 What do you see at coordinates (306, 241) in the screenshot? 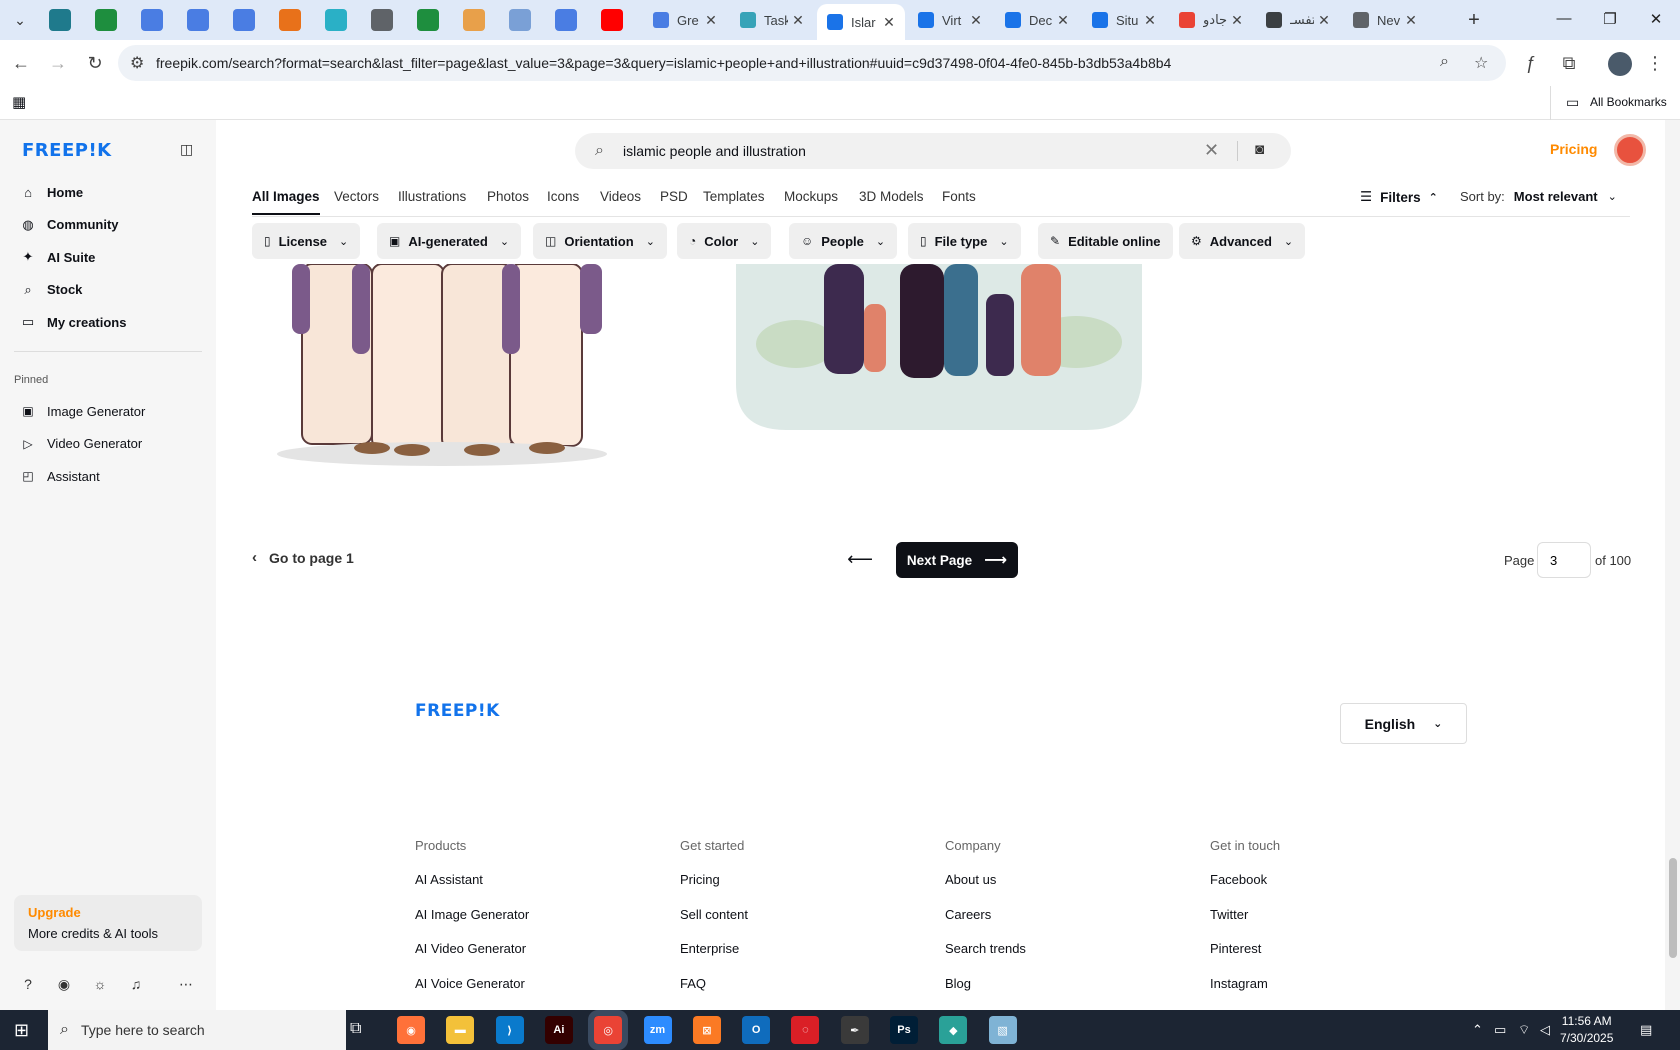
I see `filter-chip-license: ▯ License ⌄` at bounding box center [306, 241].